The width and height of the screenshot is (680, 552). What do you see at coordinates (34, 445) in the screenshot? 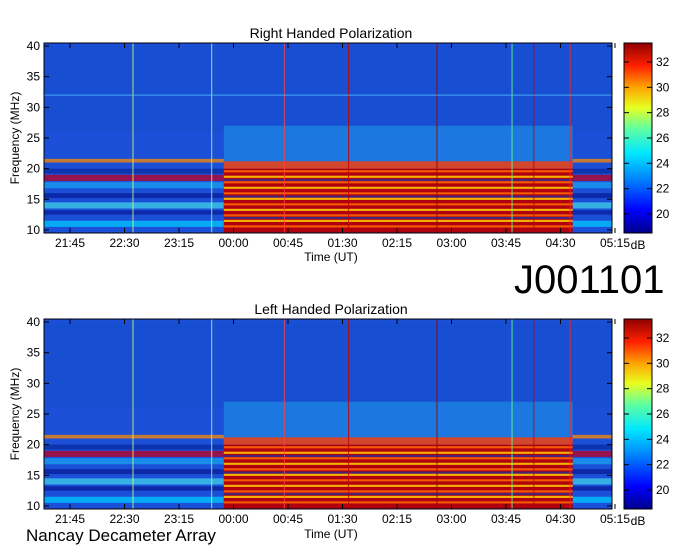
I see `y-tick-label: 20` at bounding box center [34, 445].